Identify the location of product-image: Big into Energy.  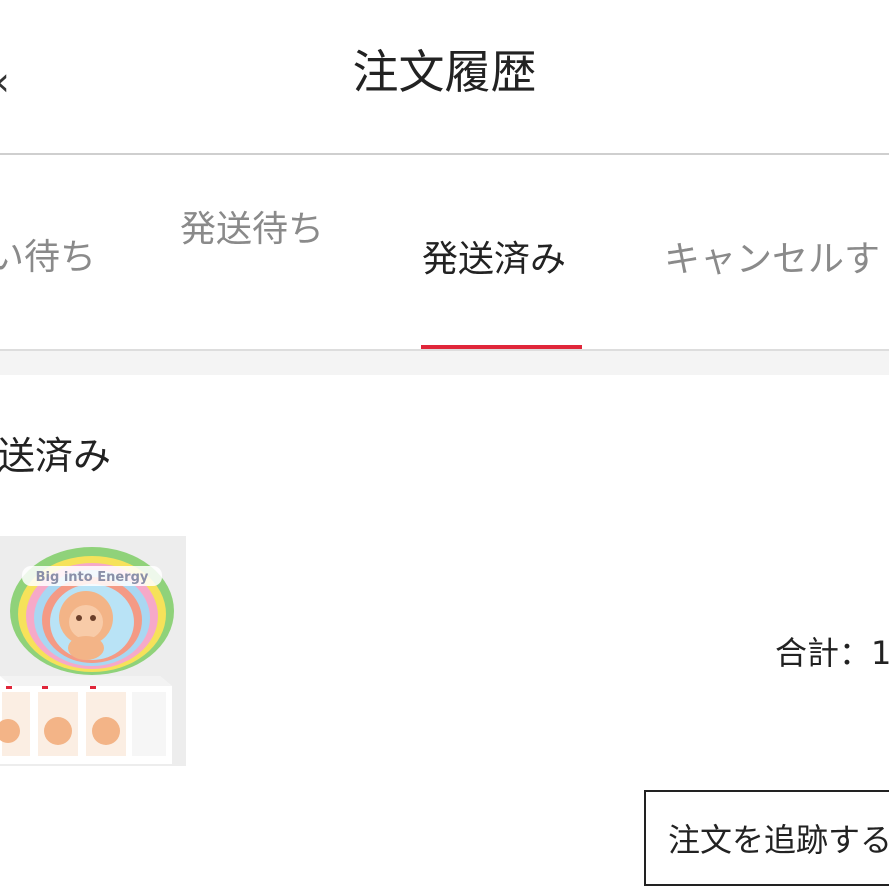
(93, 651).